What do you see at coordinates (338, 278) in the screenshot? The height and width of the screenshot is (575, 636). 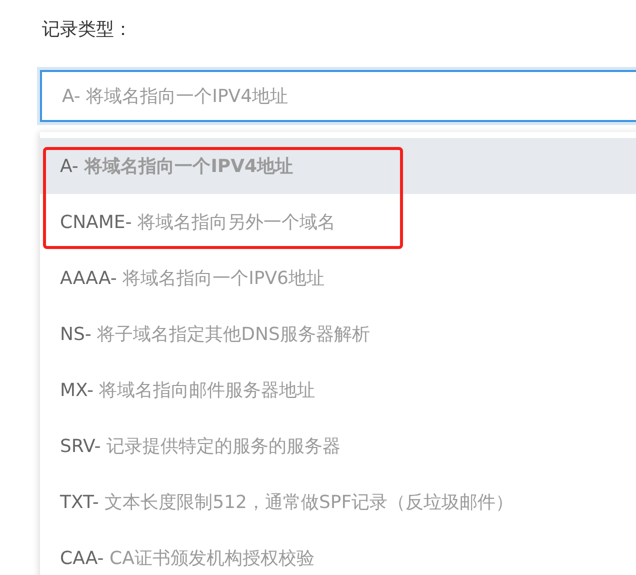 I see `dropdown-option: AAAA- 将域名指向一个IPV6地址` at bounding box center [338, 278].